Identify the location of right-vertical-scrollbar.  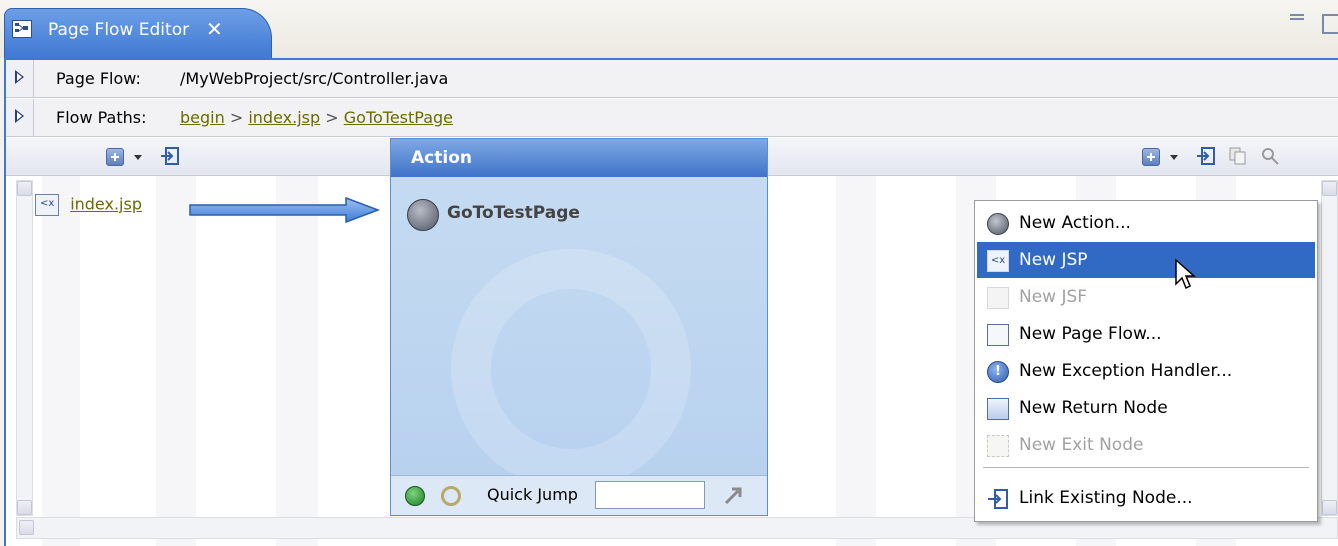
(1329, 348).